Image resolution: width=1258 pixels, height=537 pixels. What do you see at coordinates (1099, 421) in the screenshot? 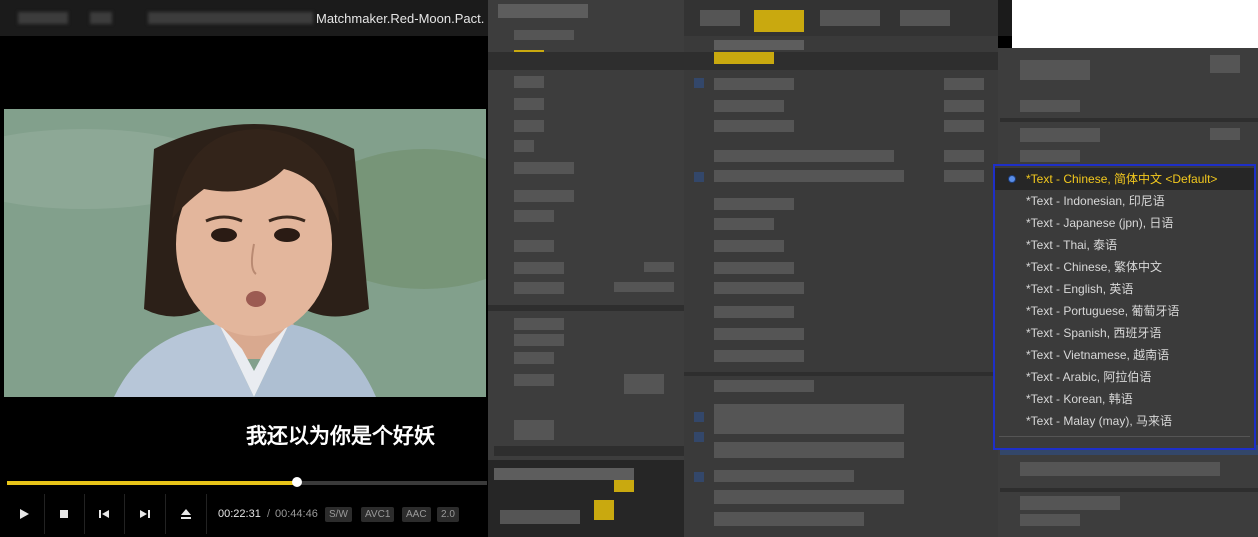
I see `subtitle-track-label: *Text - Malay (may), 马来语` at bounding box center [1099, 421].